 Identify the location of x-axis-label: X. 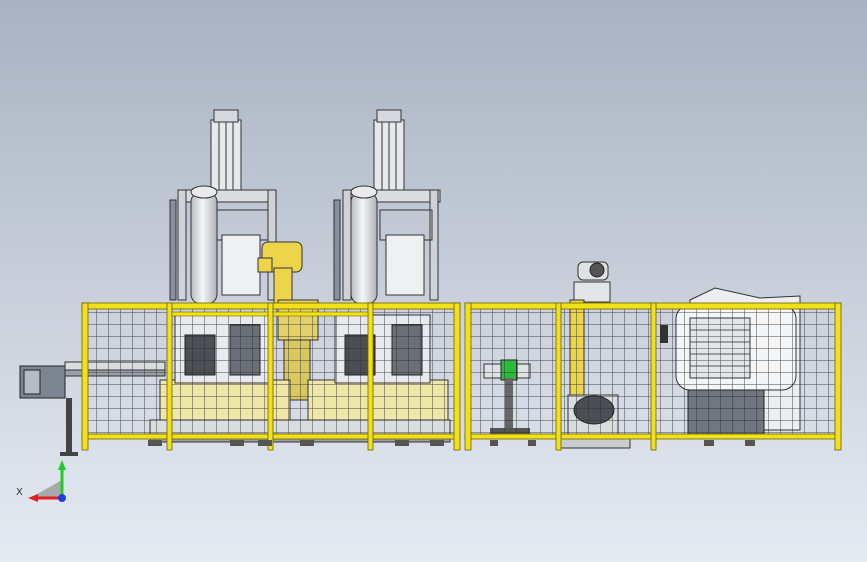
(19, 492).